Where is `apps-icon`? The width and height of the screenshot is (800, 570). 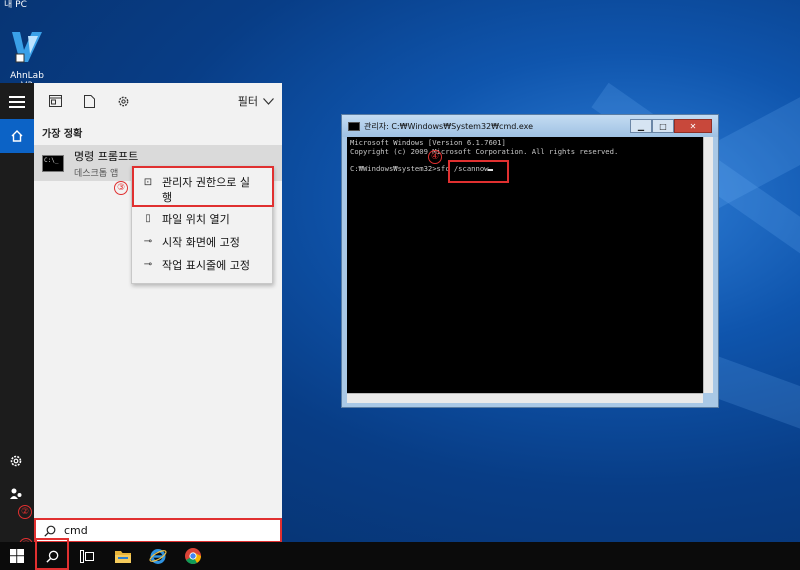
apps-icon is located at coordinates (55, 101).